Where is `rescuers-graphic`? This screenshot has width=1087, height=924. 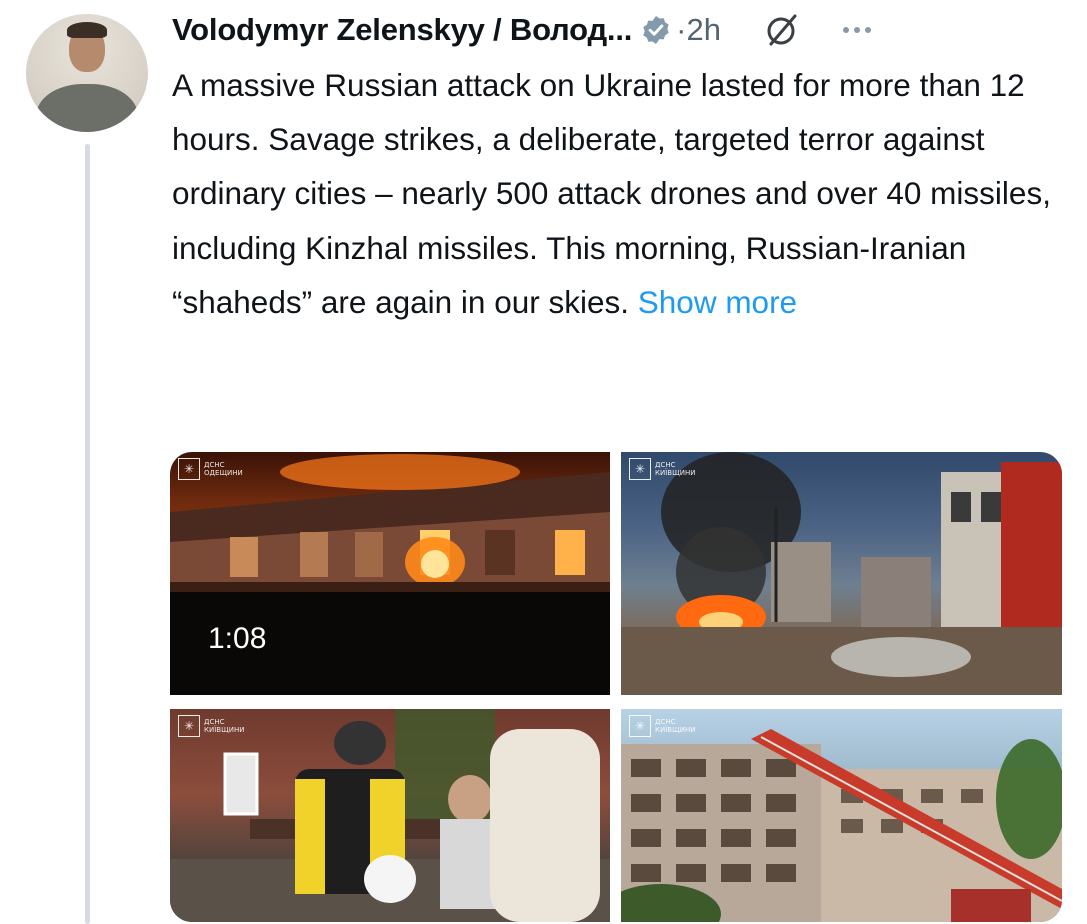 rescuers-graphic is located at coordinates (390, 815).